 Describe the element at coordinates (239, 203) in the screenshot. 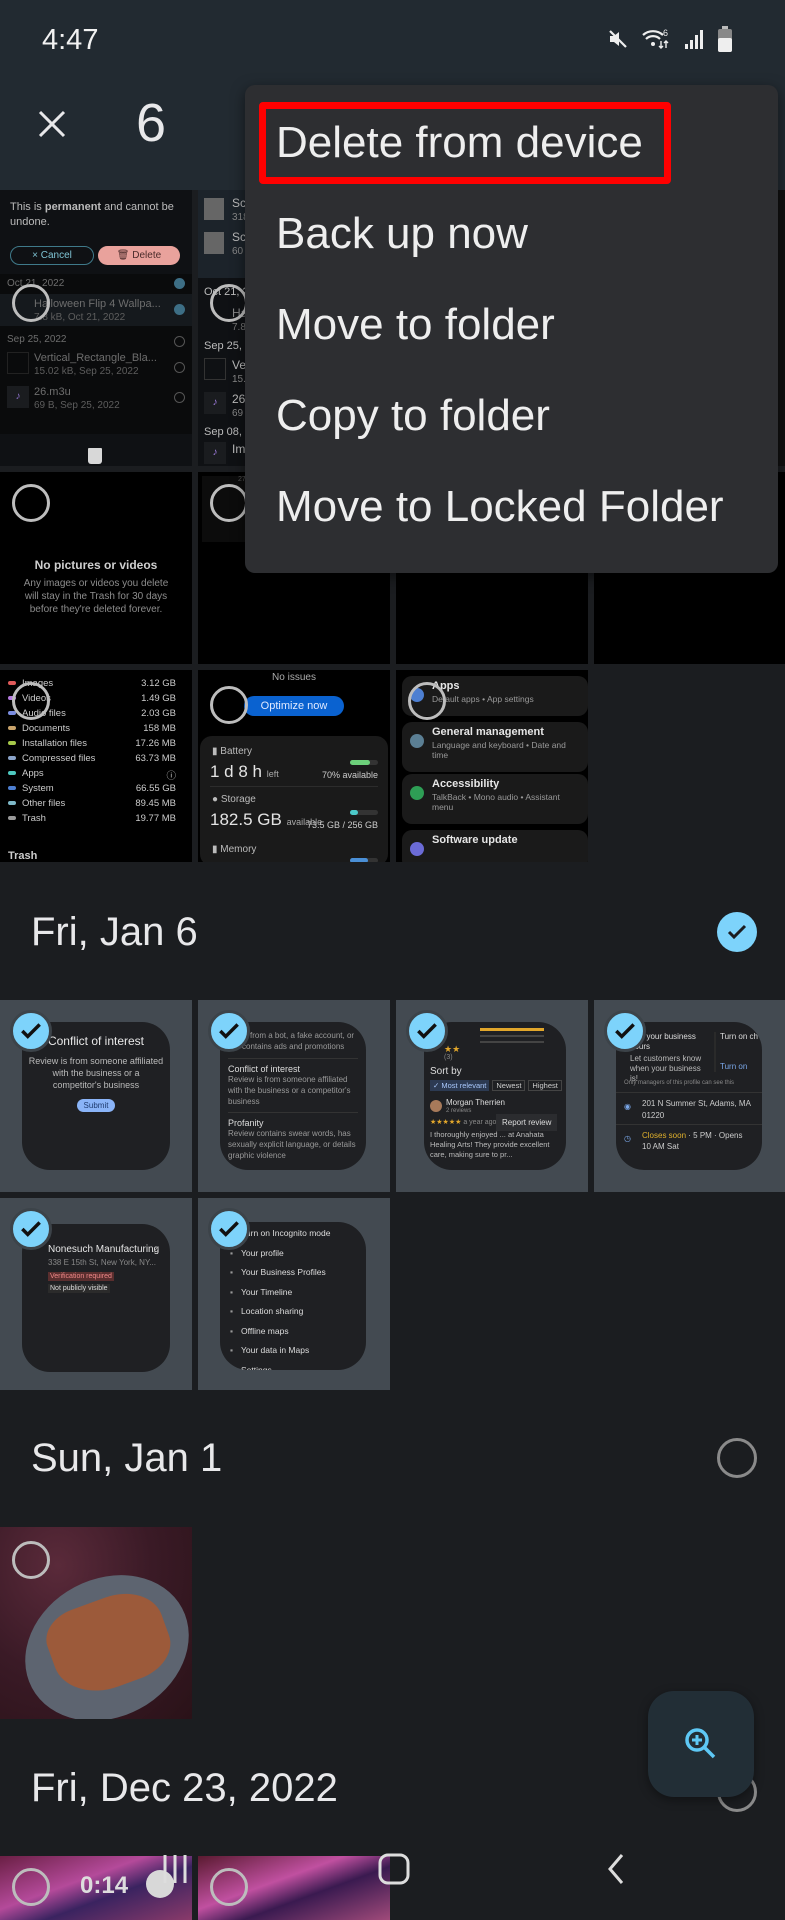

I see `file-name: Sc` at that location.